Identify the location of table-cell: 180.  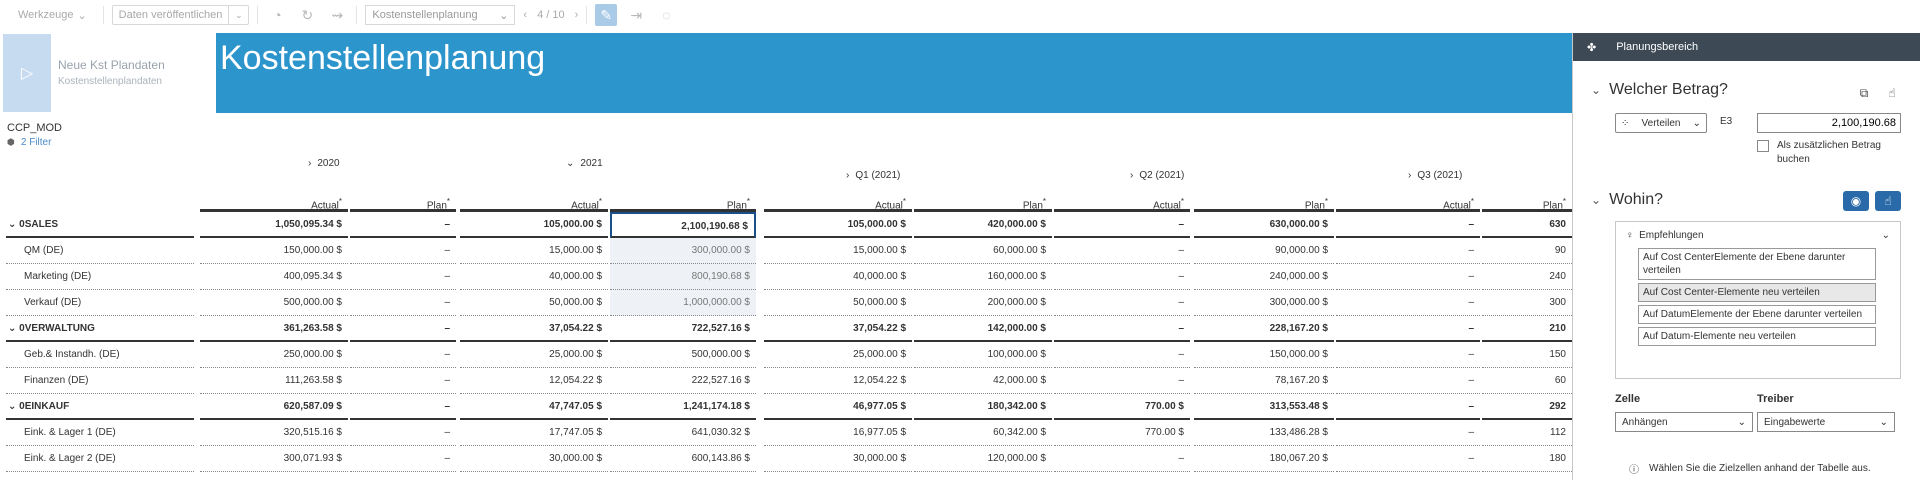
(1527, 459).